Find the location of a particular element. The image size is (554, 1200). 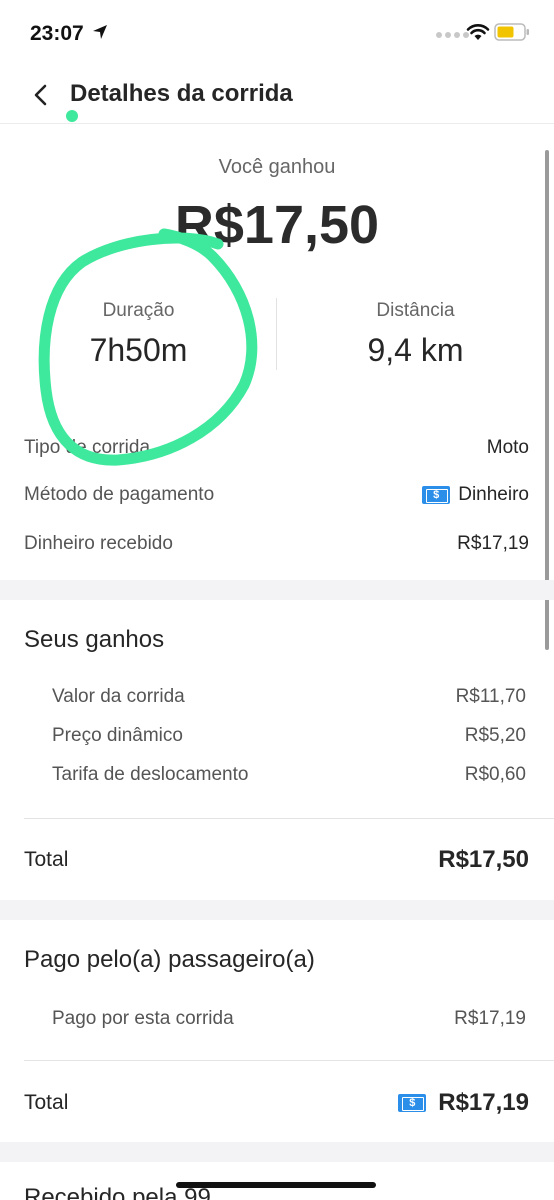

ride-type-value: Moto is located at coordinates (507, 447).